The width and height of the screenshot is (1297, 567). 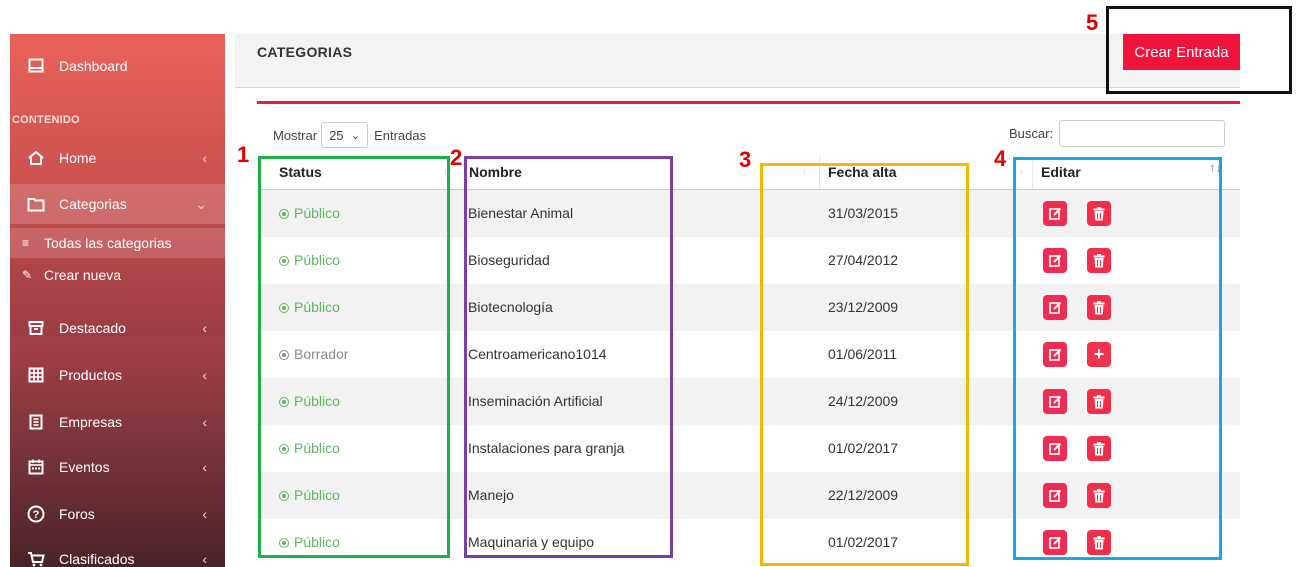 I want to click on calendar-icon, so click(x=36, y=467).